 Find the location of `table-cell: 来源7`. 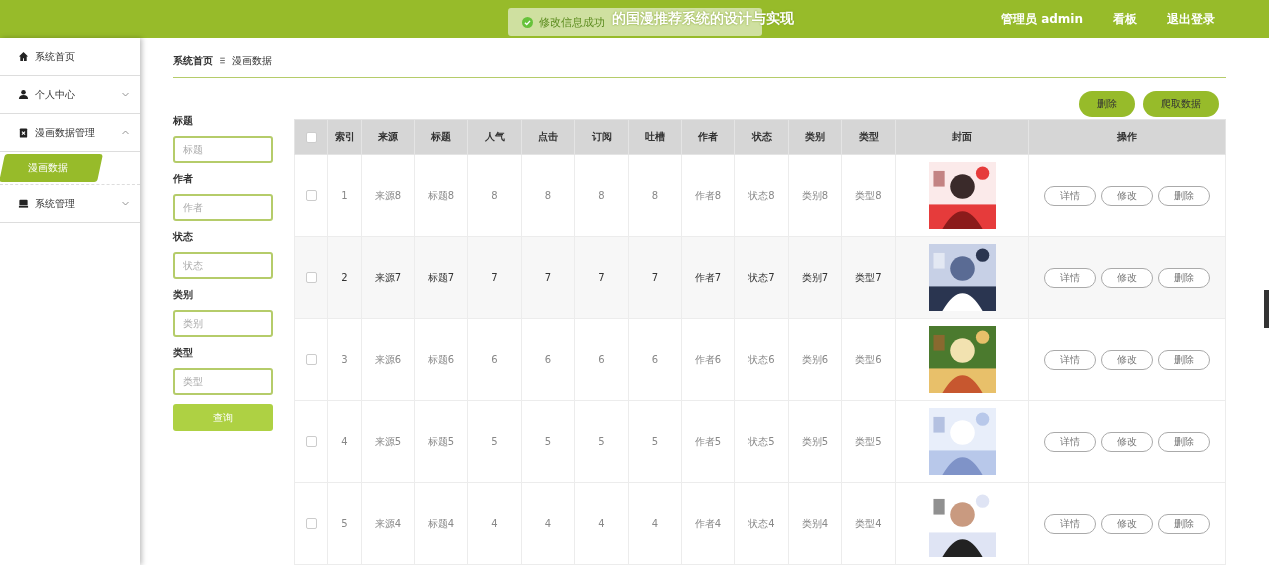

table-cell: 来源7 is located at coordinates (388, 277).